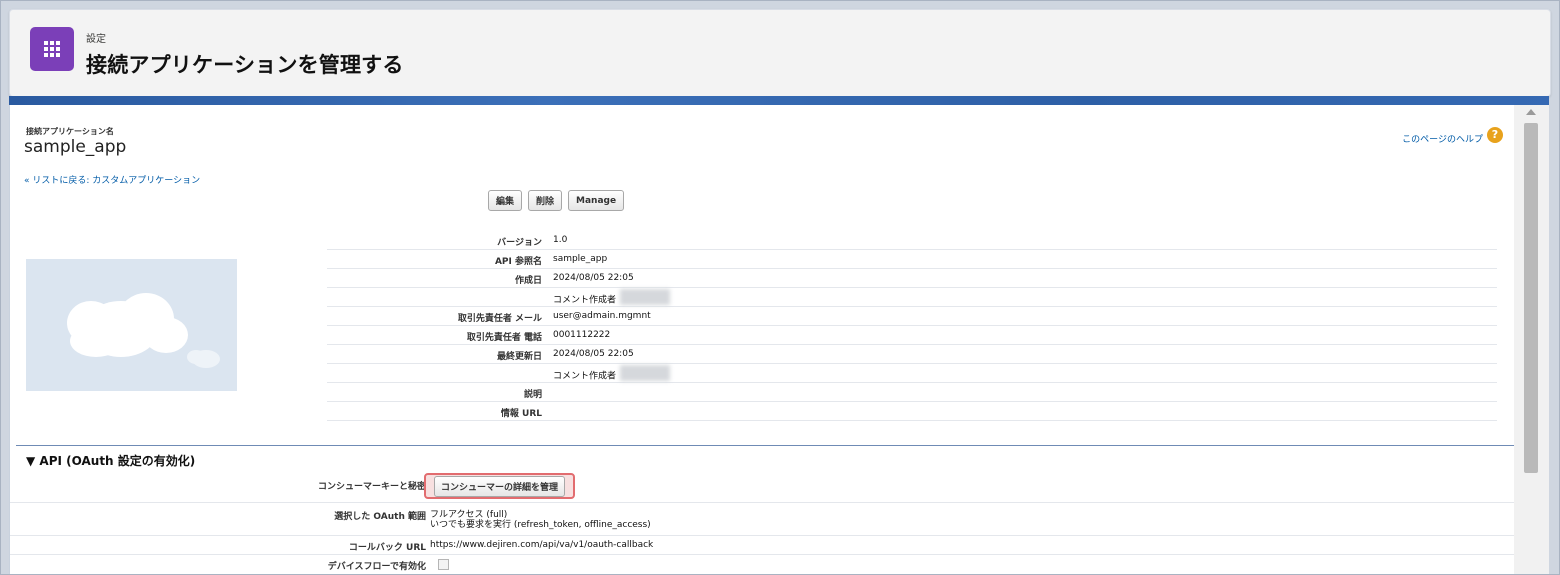  What do you see at coordinates (505, 200) in the screenshot?
I see `edit-button: 編集` at bounding box center [505, 200].